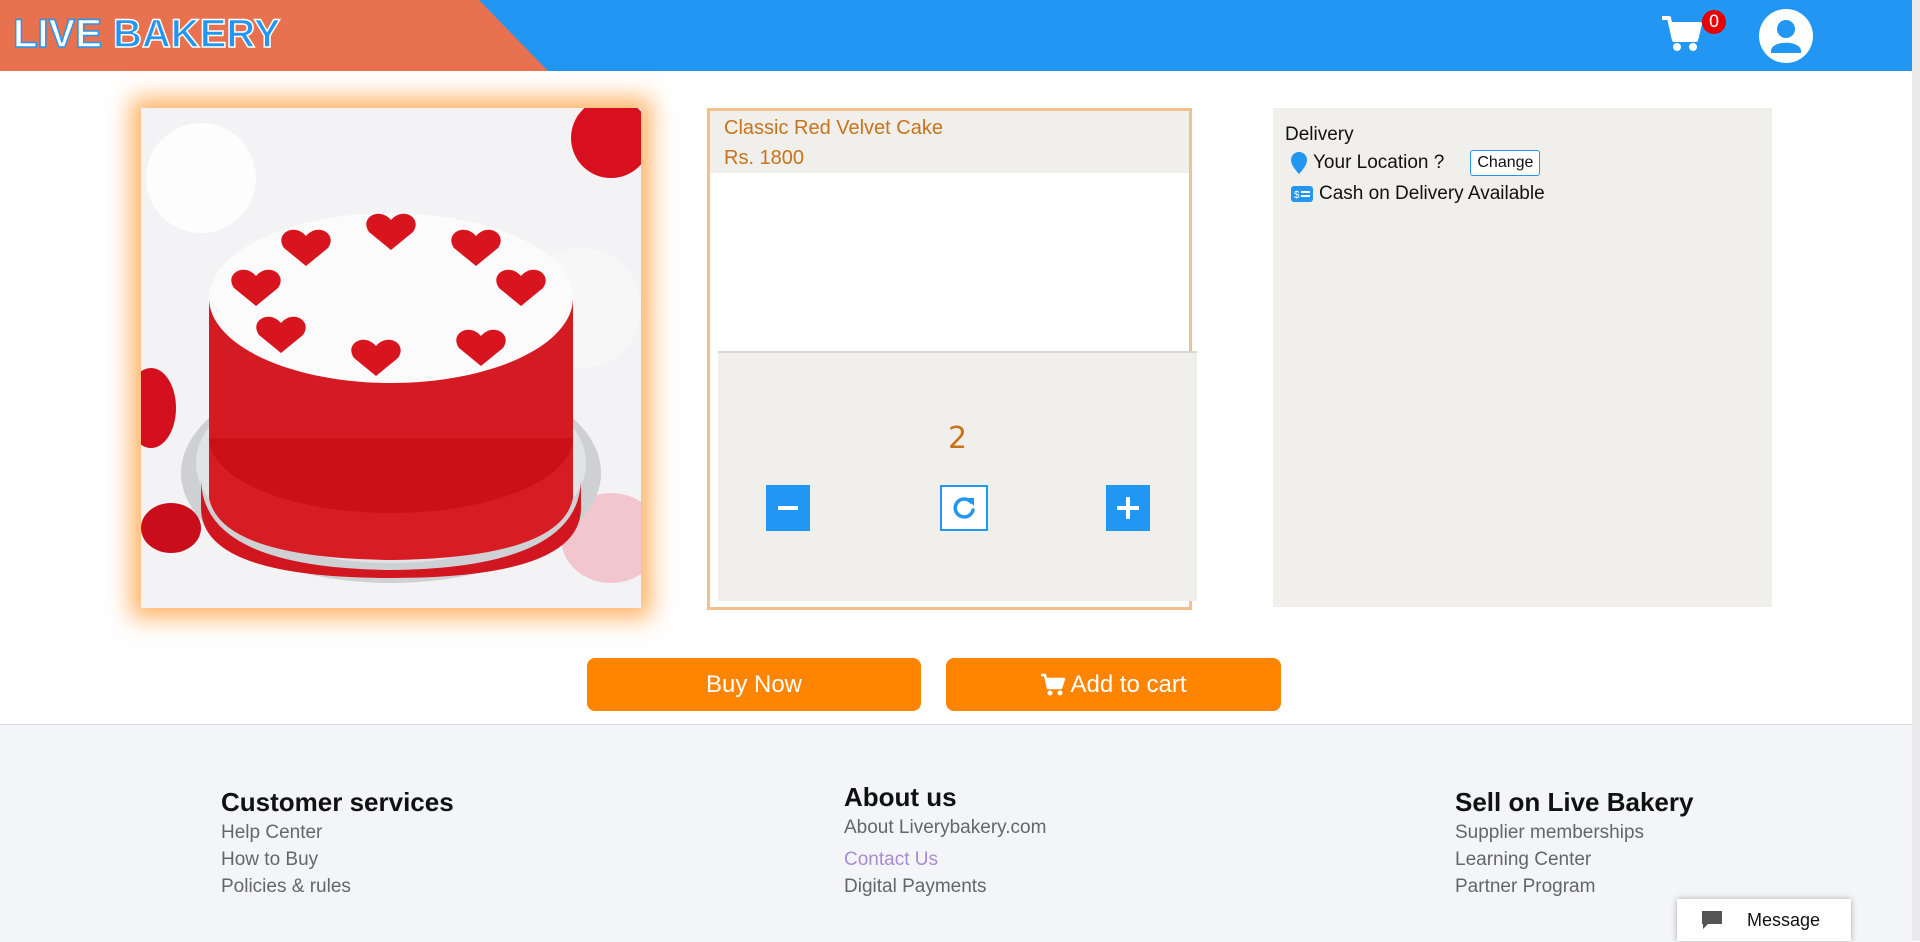  Describe the element at coordinates (1916, 470) in the screenshot. I see `page-scrollbar` at that location.